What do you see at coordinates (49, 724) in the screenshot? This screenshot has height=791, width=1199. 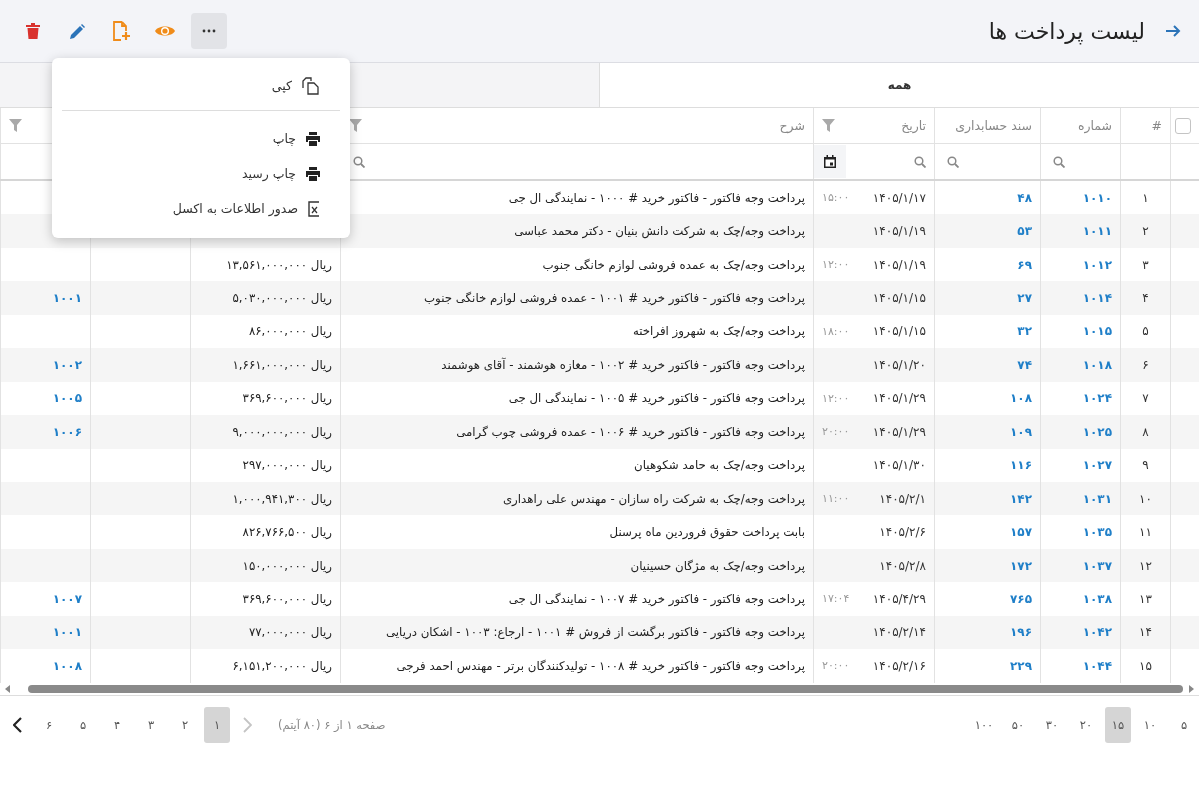 I see `page-button: ۶` at bounding box center [49, 724].